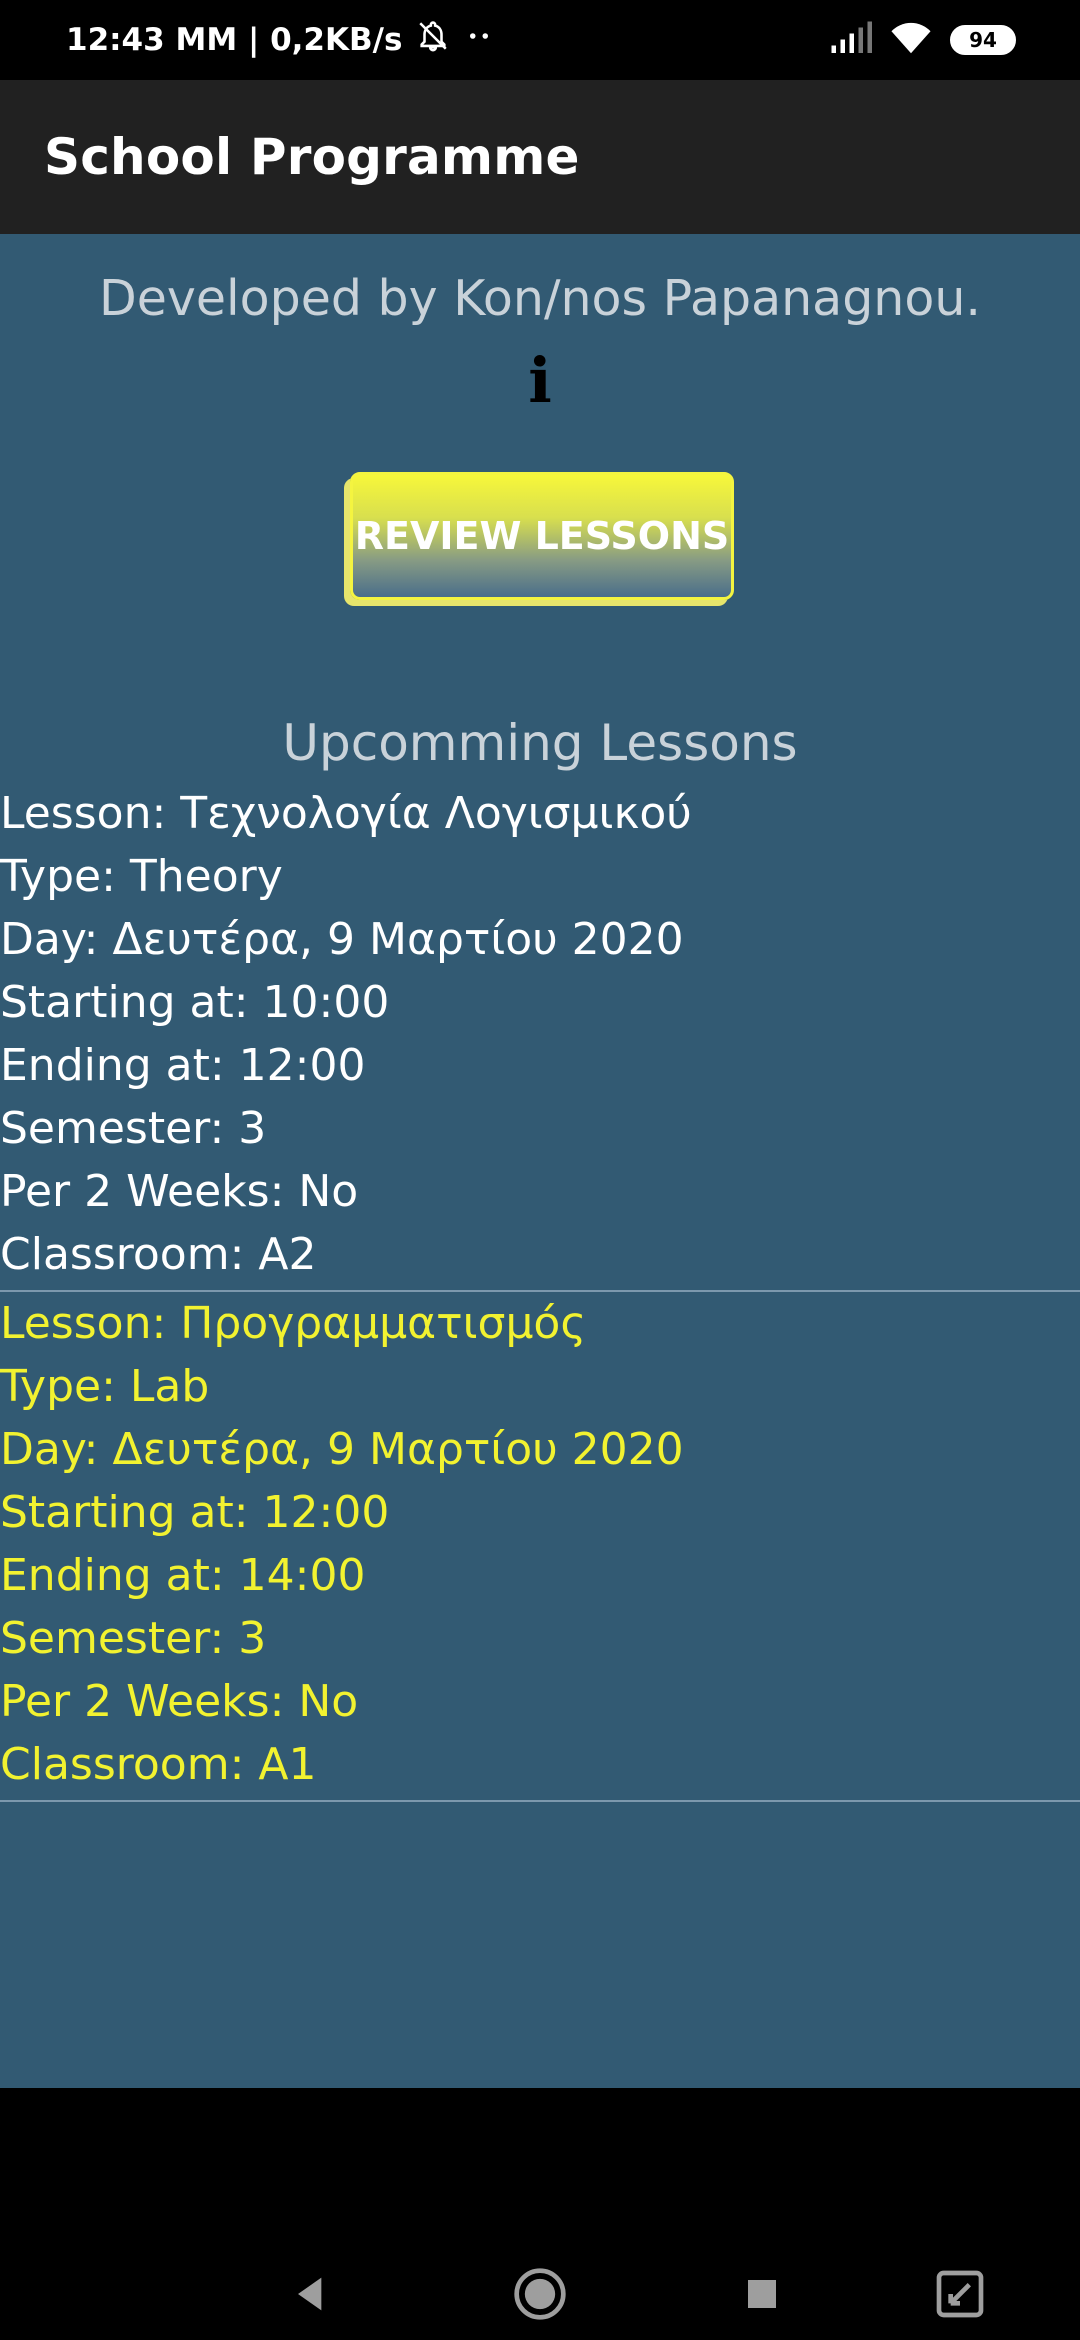  I want to click on home-icon, so click(540, 2294).